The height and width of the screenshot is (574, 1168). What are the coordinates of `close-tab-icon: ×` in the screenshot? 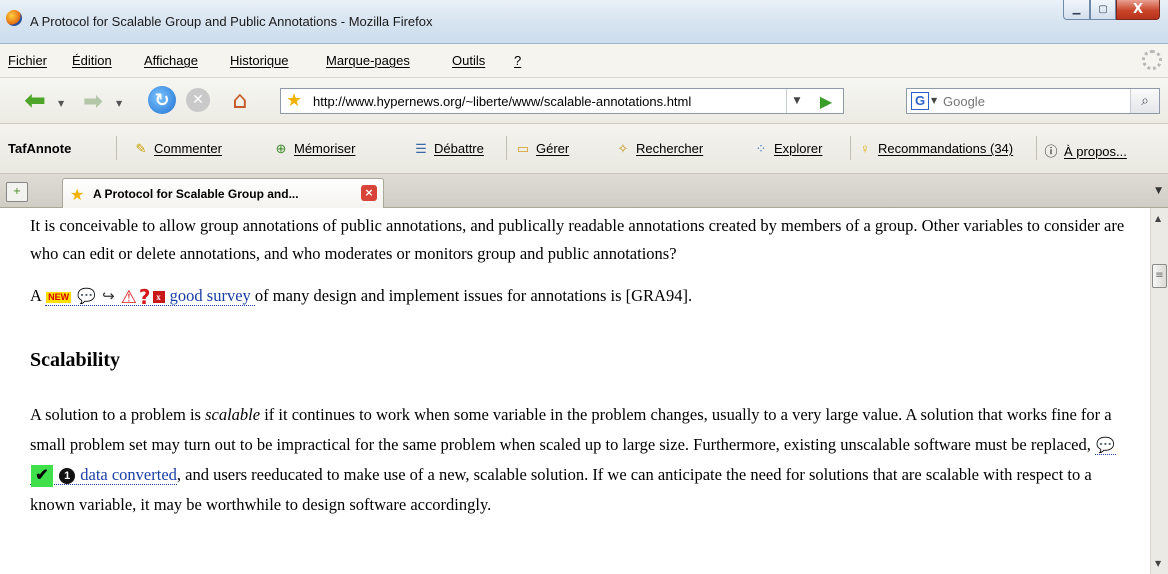 It's located at (369, 192).